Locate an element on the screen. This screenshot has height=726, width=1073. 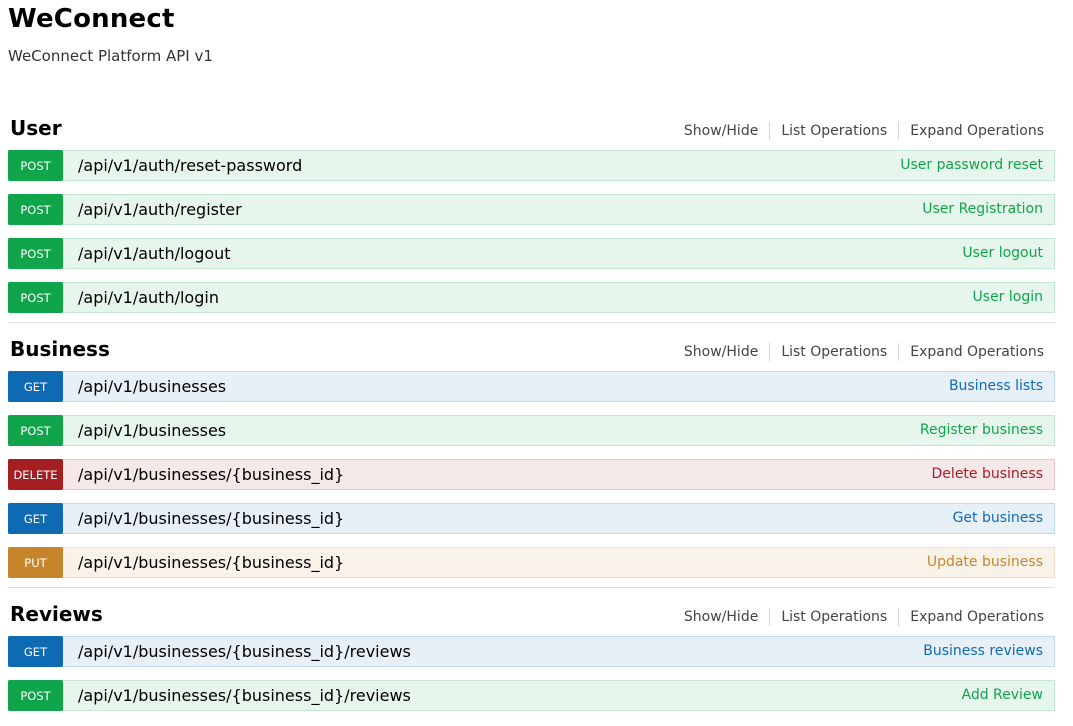
operation-row: GET /api/v1/businesses Business lists is located at coordinates (531, 386).